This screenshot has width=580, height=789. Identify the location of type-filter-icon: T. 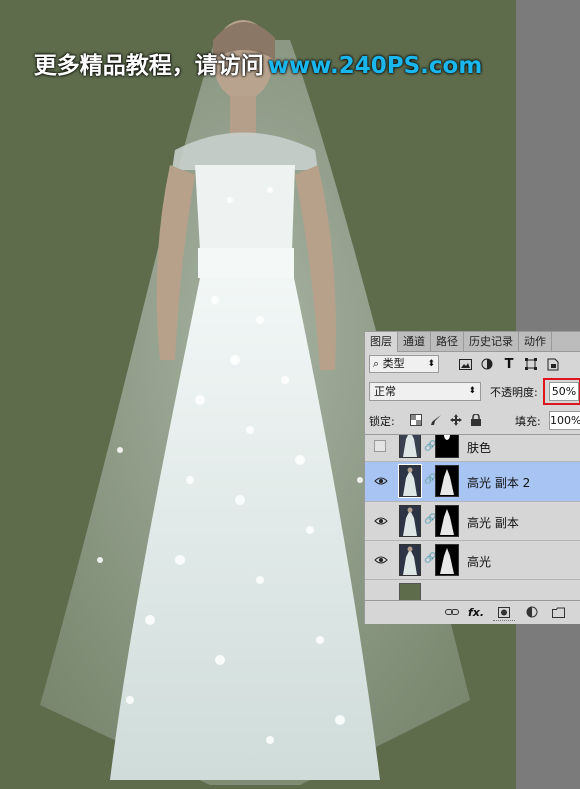
(509, 364).